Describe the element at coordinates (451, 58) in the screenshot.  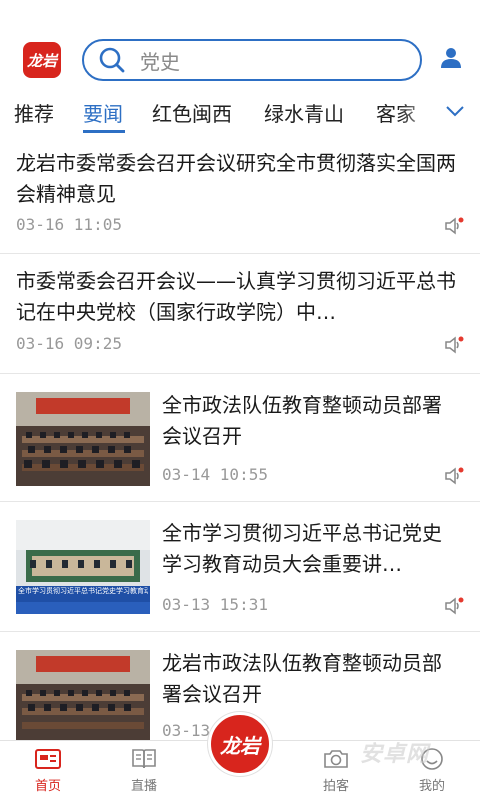
I see `user-icon` at that location.